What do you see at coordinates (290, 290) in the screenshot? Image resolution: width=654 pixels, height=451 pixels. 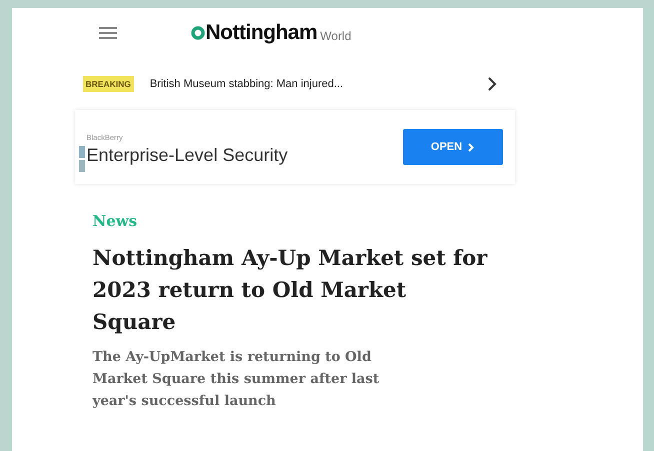 I see `article-headline: Nottingham Ay-Up Market set for 2023 return to Old Market Square` at bounding box center [290, 290].